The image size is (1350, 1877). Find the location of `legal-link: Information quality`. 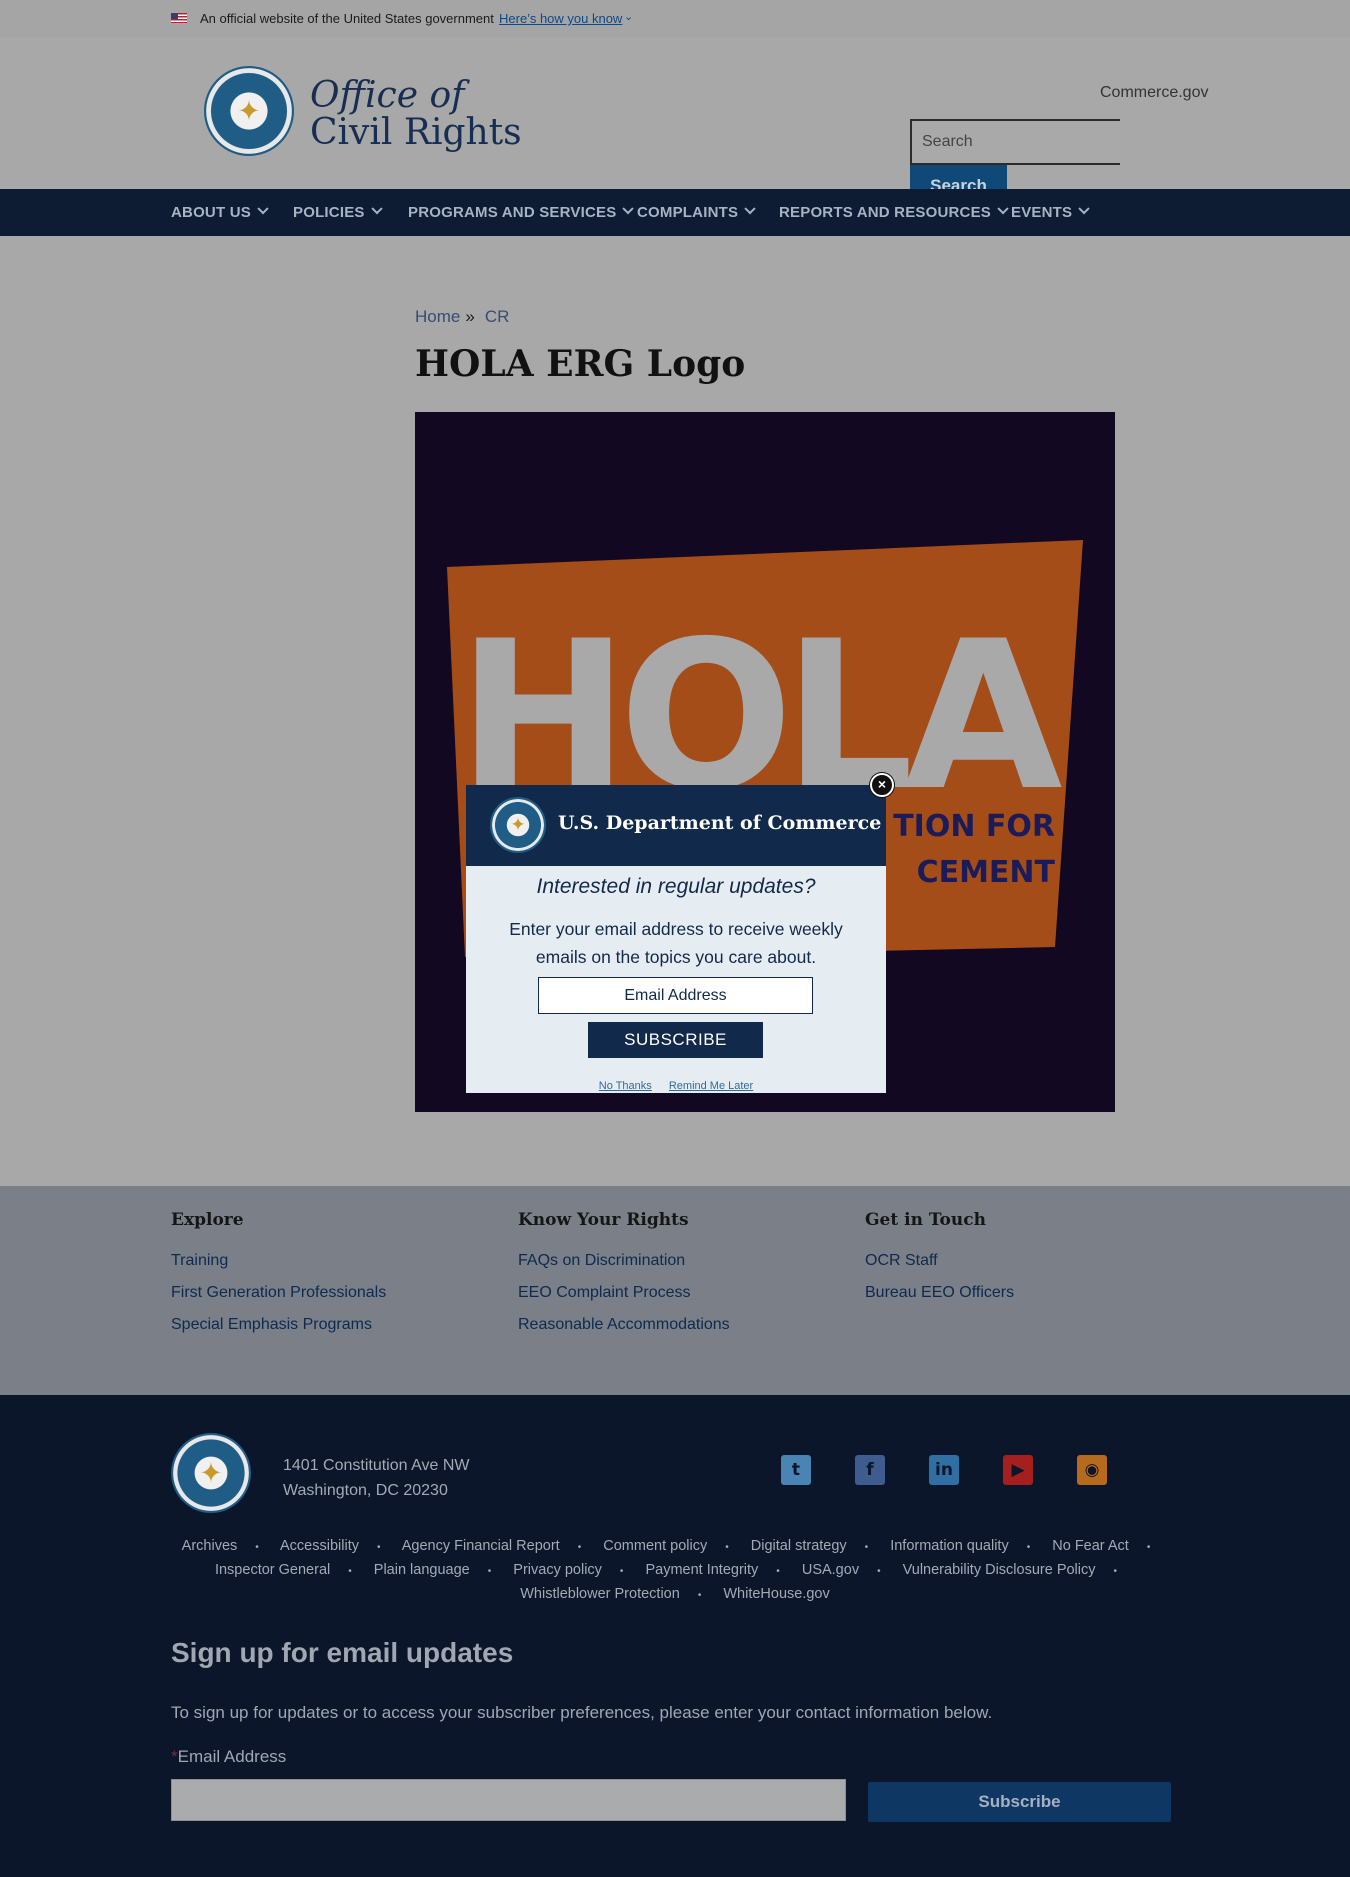

legal-link: Information quality is located at coordinates (949, 1546).